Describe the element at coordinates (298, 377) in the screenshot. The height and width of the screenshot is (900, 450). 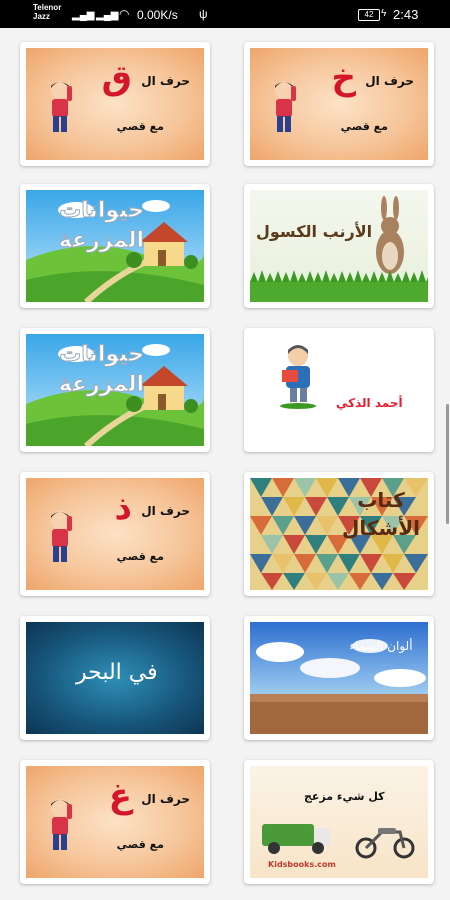
I see `reading-boy-icon` at that location.